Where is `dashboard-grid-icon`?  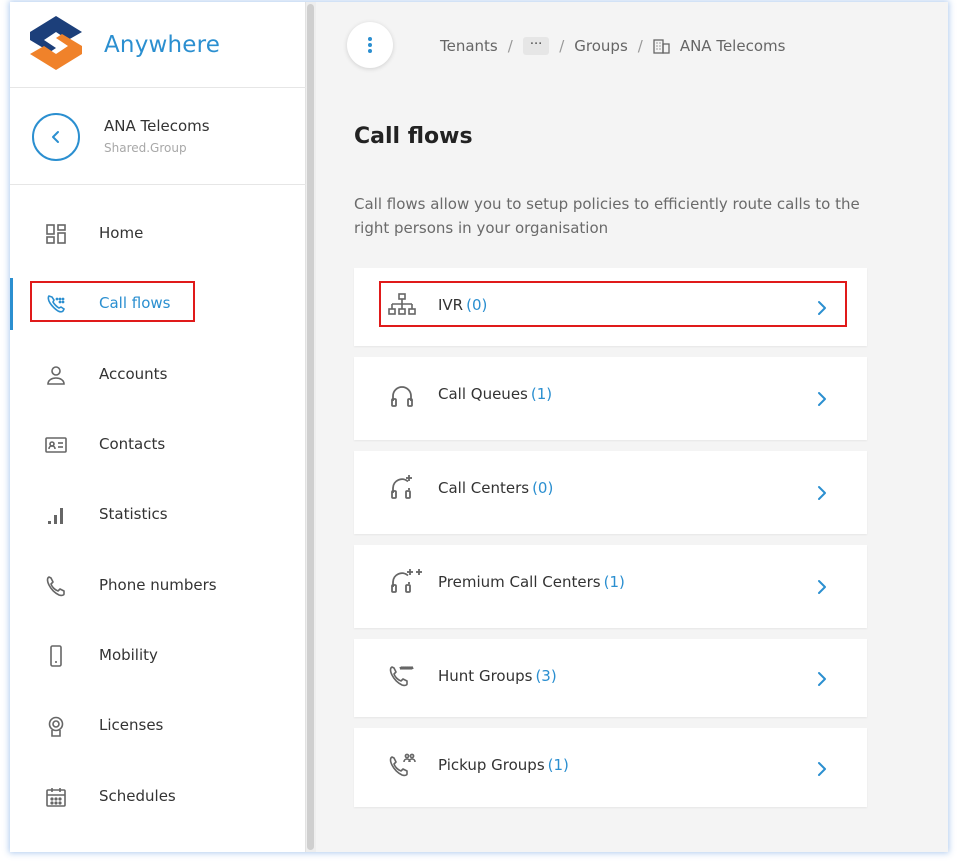 dashboard-grid-icon is located at coordinates (56, 234).